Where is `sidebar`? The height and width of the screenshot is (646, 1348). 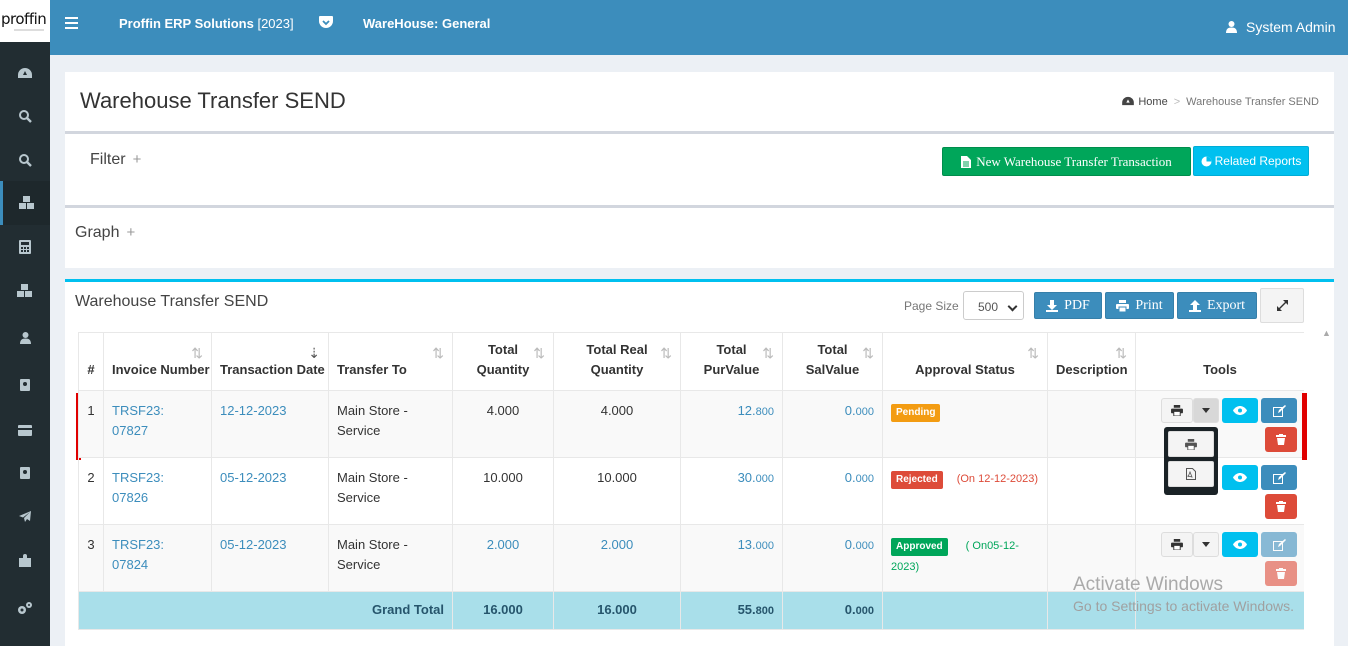 sidebar is located at coordinates (25, 344).